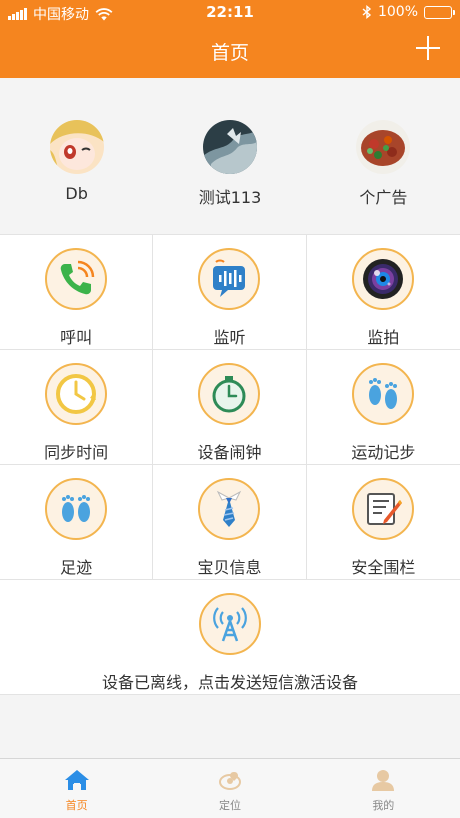 The image size is (460, 818). What do you see at coordinates (229, 452) in the screenshot?
I see `alarm-label: 设备闹钟` at bounding box center [229, 452].